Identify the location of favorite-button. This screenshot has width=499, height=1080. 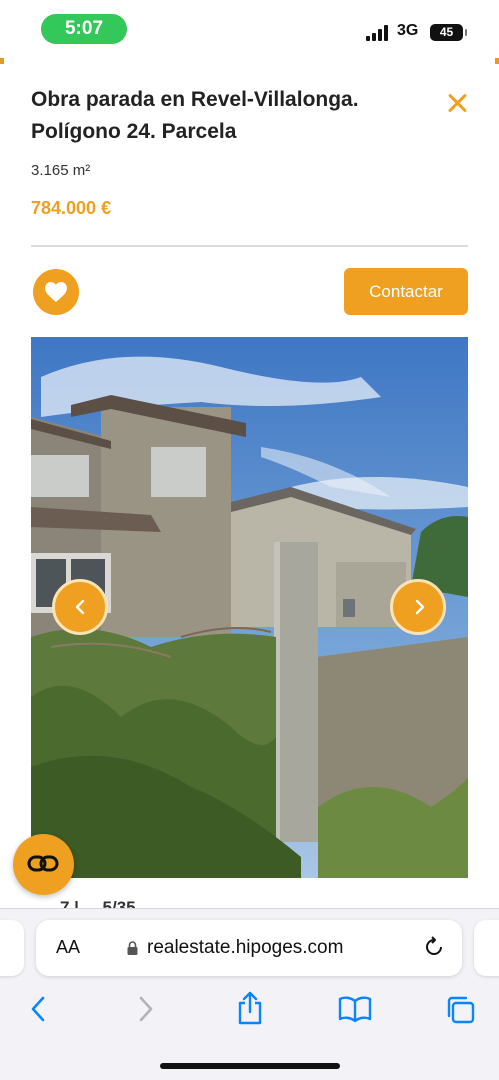
(56, 292).